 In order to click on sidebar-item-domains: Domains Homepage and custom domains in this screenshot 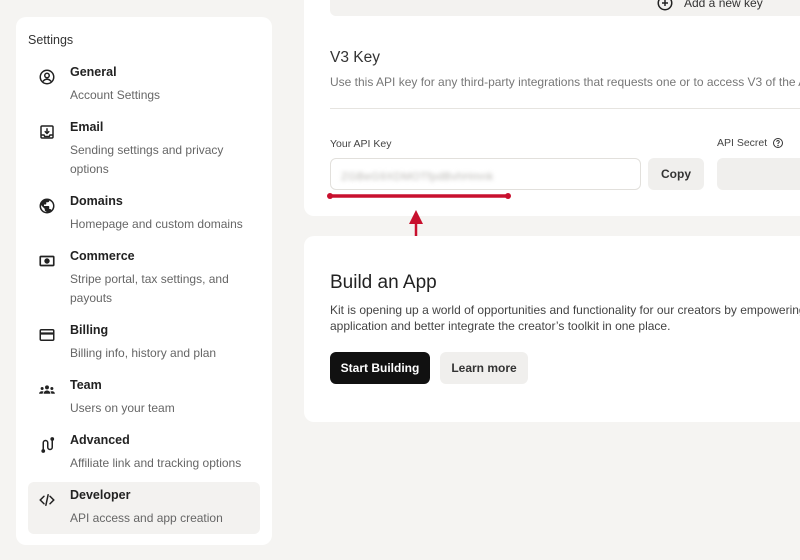, I will do `click(144, 214)`.